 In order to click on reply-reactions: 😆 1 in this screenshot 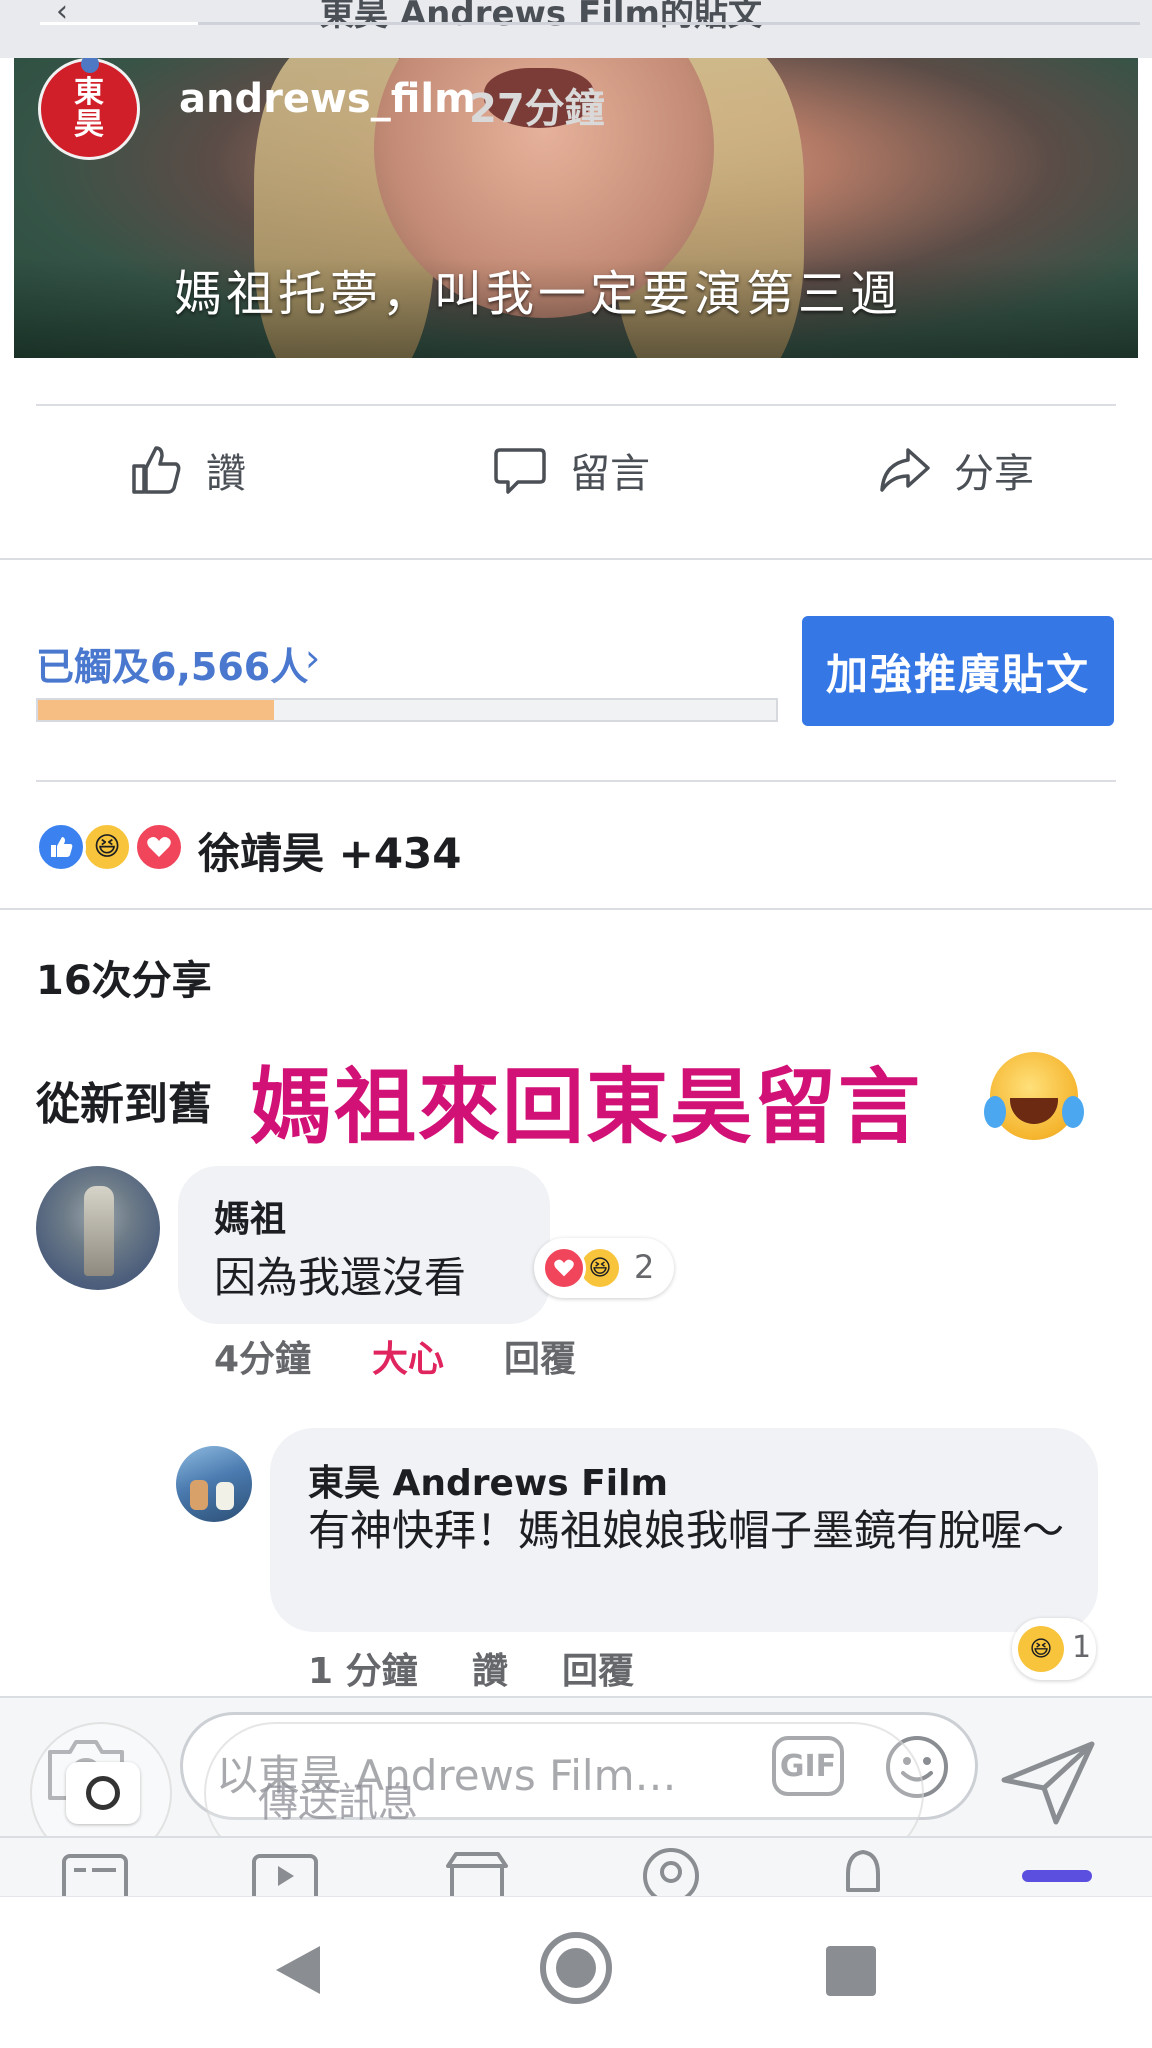, I will do `click(1054, 1649)`.